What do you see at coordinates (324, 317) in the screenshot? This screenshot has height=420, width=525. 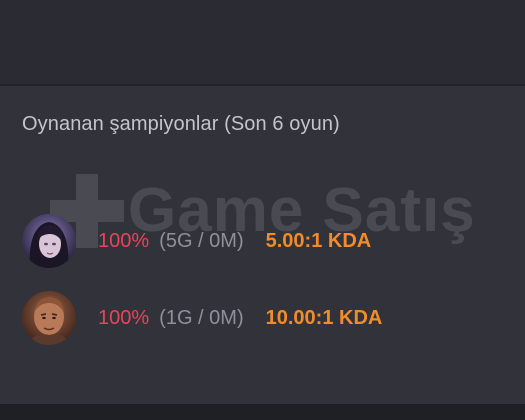 I see `kda-ratio: 10.00:1 KDA` at bounding box center [324, 317].